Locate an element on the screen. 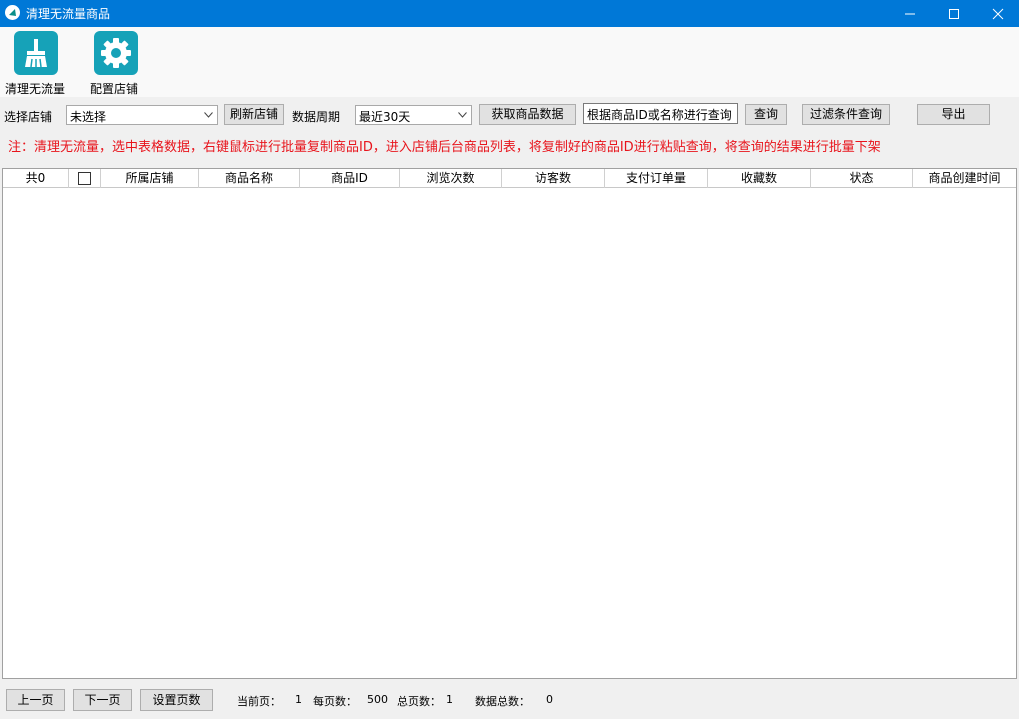  search-input: 根据商品ID或名称进行查询 is located at coordinates (660, 113).